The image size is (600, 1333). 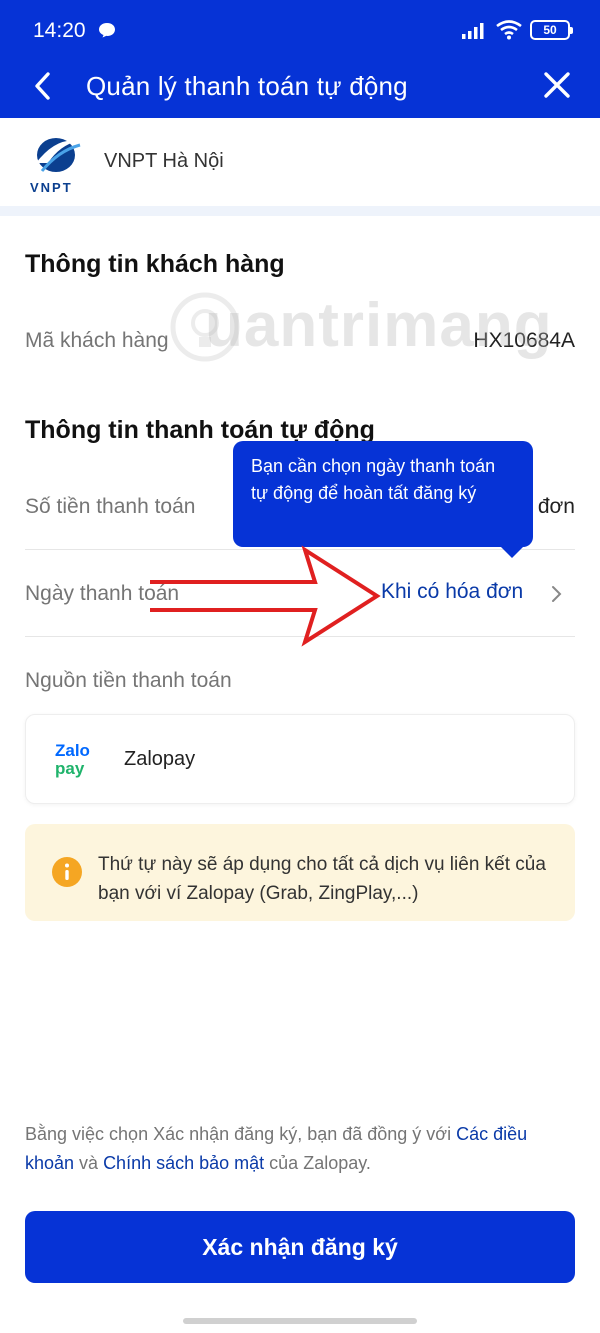 What do you see at coordinates (379, 325) in the screenshot?
I see `watermark-text: uantrimang` at bounding box center [379, 325].